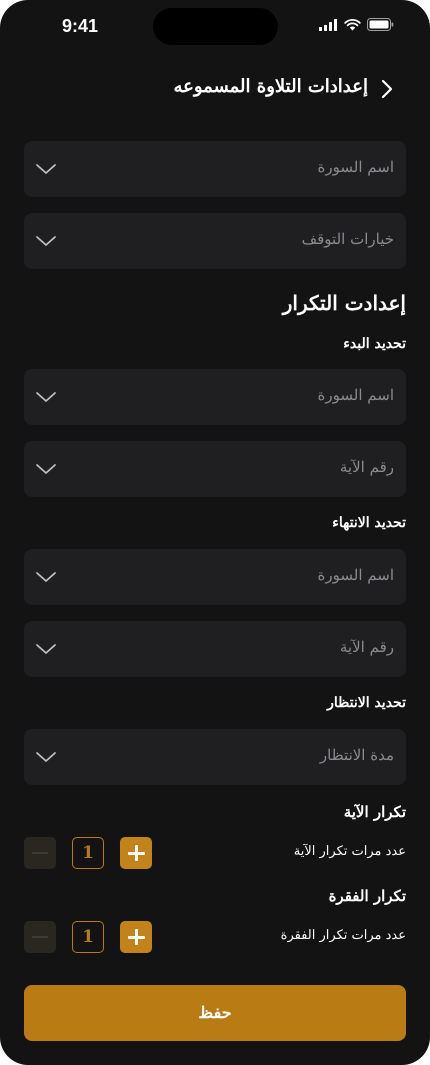 The image size is (430, 1065). I want to click on ayah-repeat-decrement-button, so click(40, 853).